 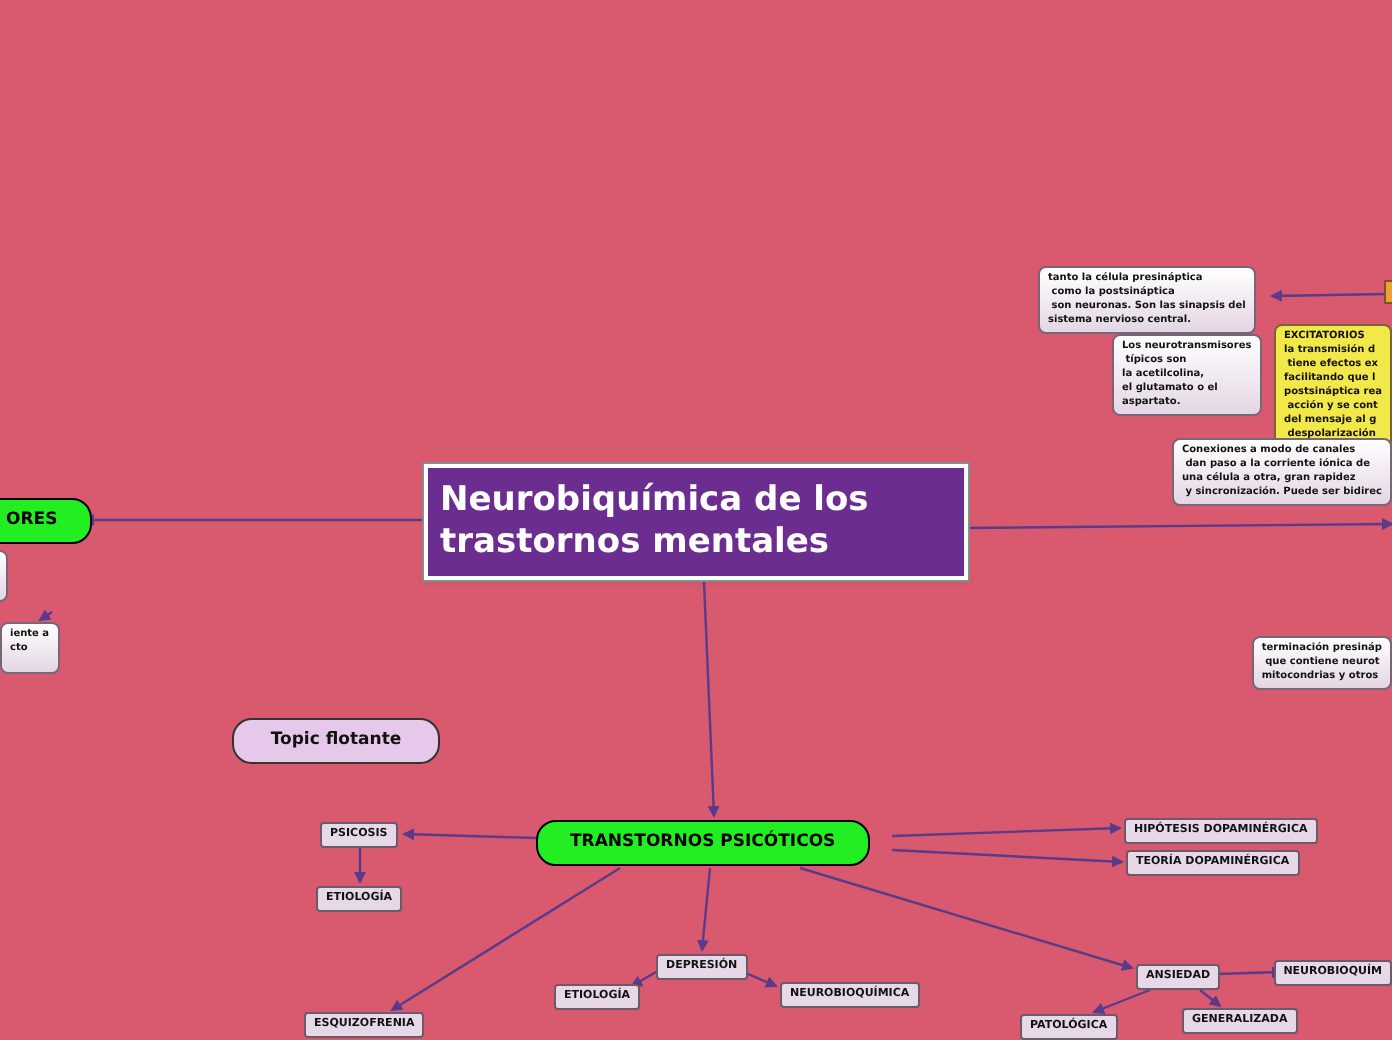 I want to click on central-topic: Neurobiquímica de los trastornos mentales, so click(x=696, y=522).